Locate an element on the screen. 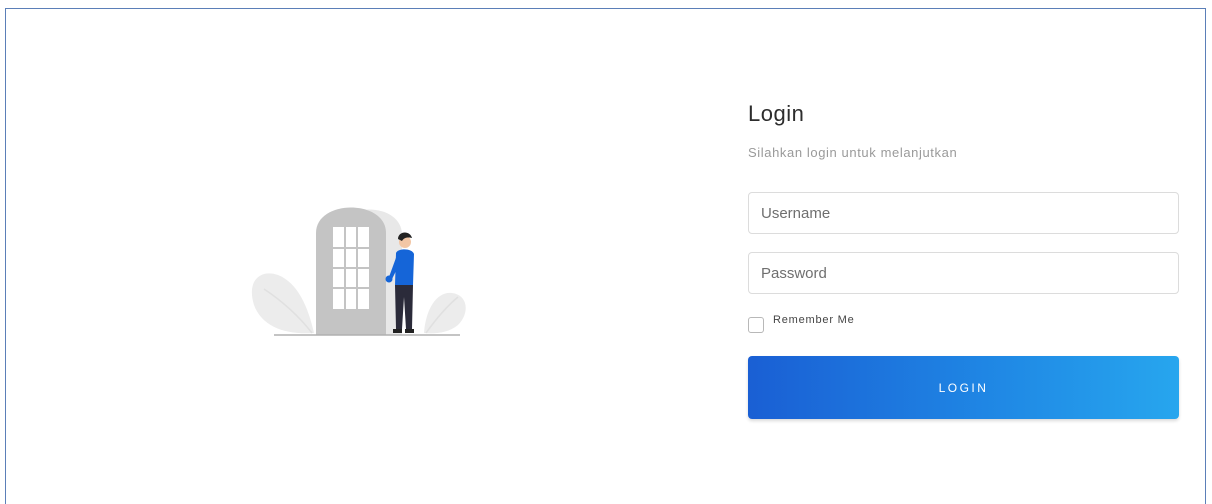 The height and width of the screenshot is (504, 1212). login-button: LOGIN is located at coordinates (963, 387).